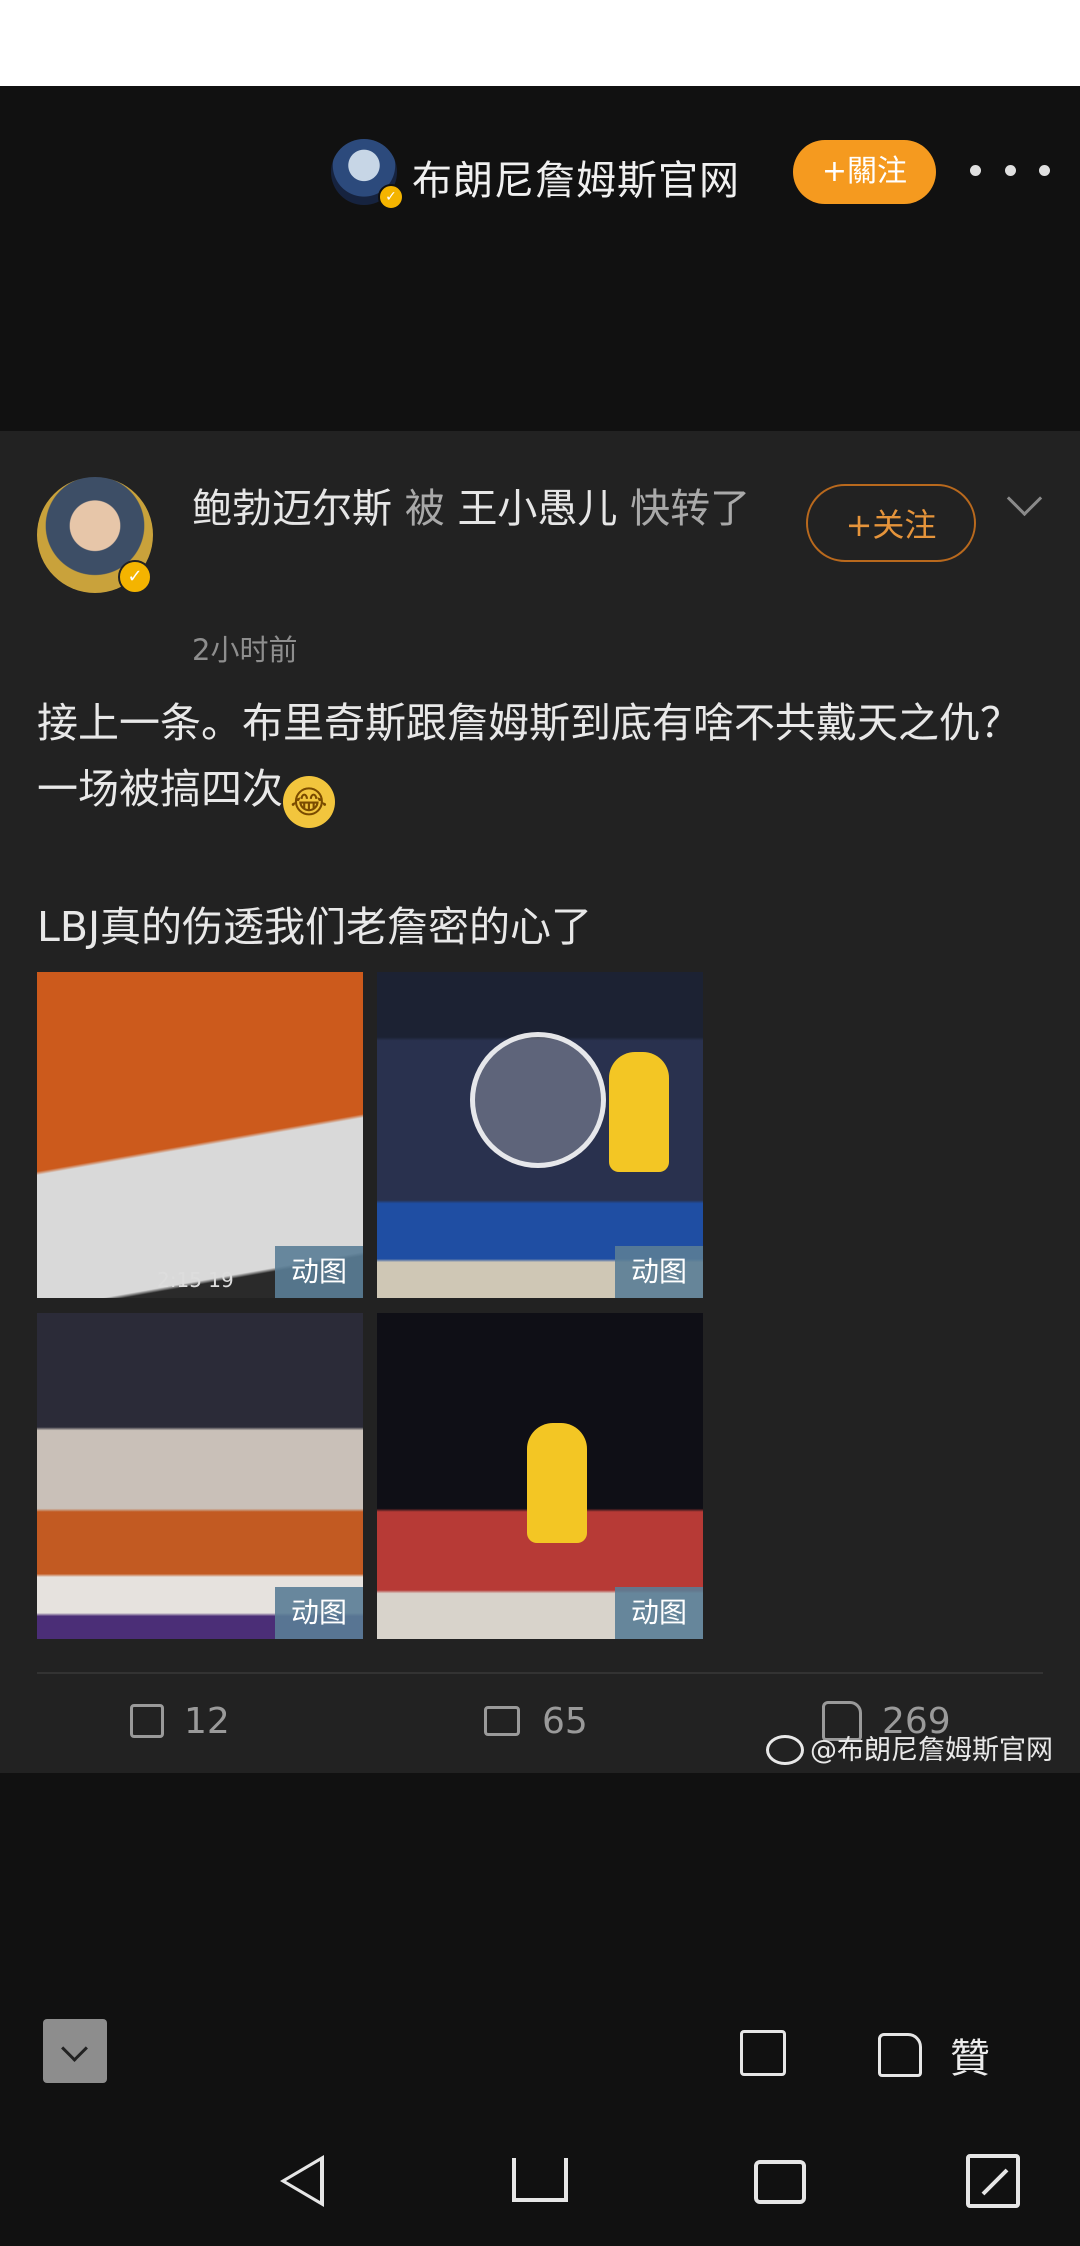 This screenshot has width=1080, height=2246. I want to click on bottom-like-label: 贊, so click(970, 2059).